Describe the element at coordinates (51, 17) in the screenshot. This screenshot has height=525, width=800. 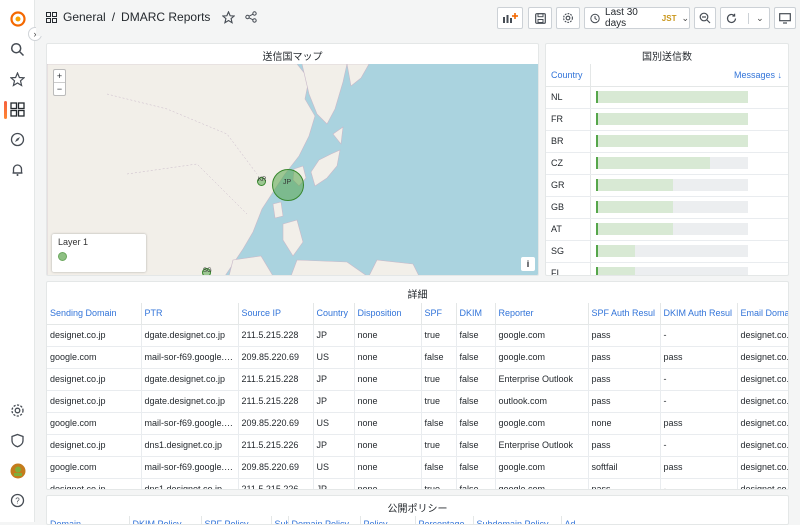
I see `dashboard-grid-icon` at that location.